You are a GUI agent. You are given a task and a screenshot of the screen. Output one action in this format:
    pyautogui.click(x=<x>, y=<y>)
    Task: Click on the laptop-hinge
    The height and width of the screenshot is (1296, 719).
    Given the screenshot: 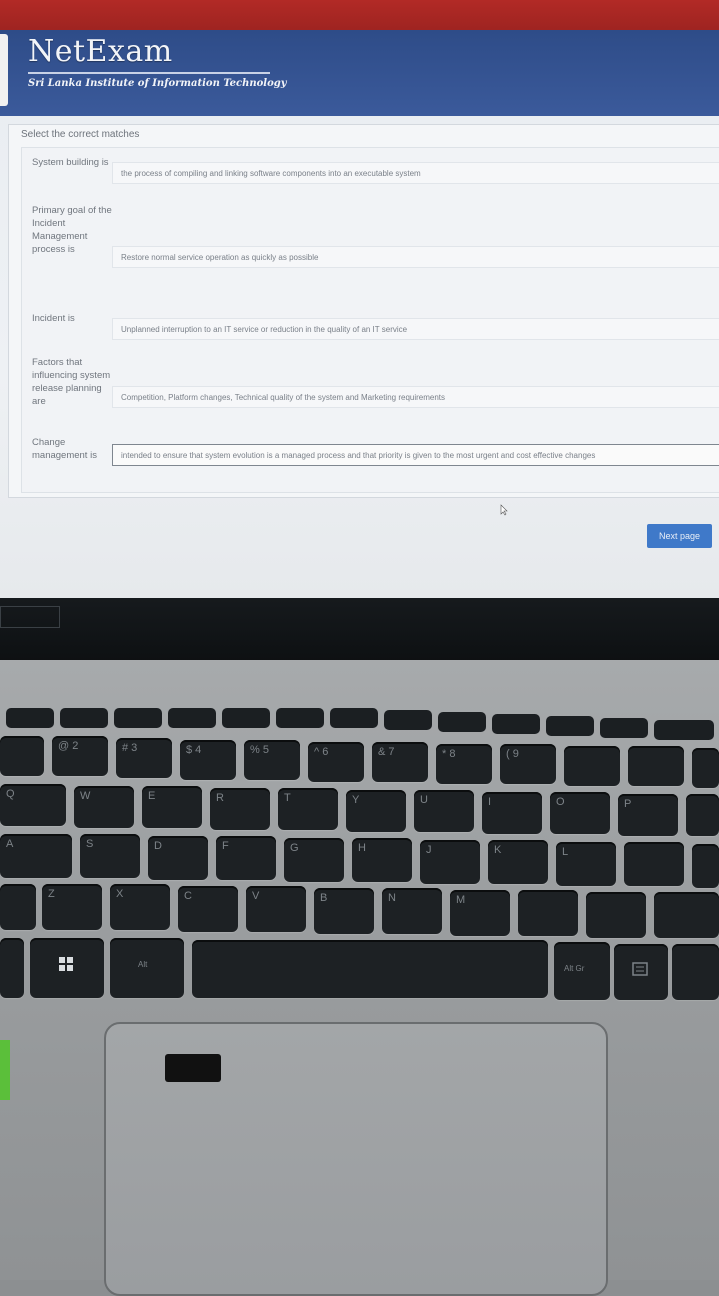 What is the action you would take?
    pyautogui.click(x=359, y=630)
    